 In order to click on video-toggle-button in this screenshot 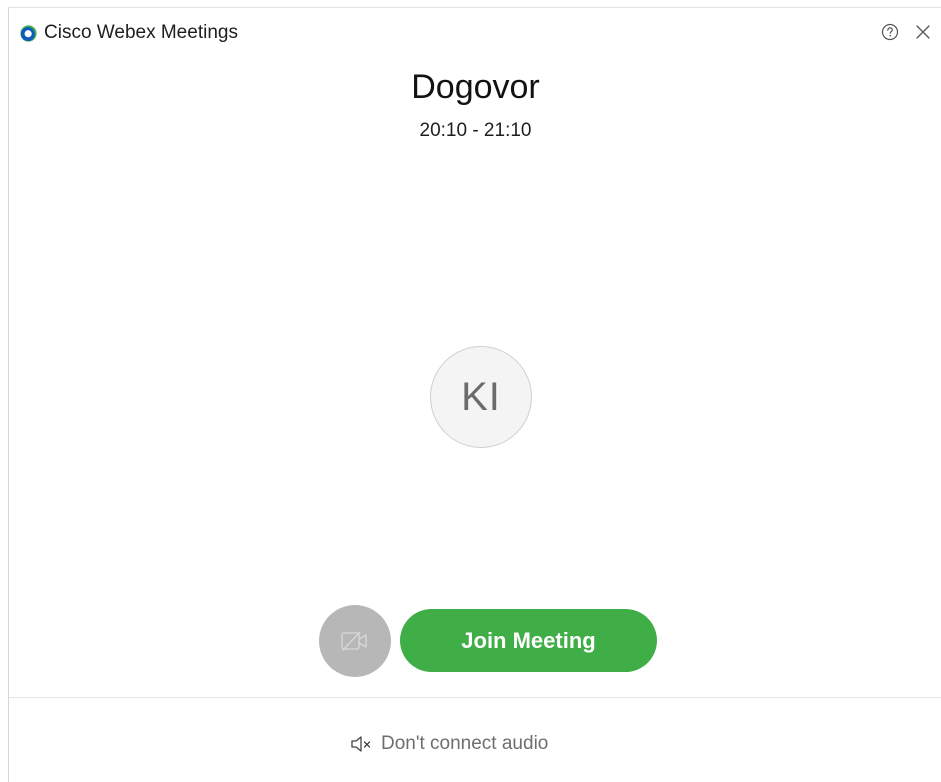, I will do `click(355, 641)`.